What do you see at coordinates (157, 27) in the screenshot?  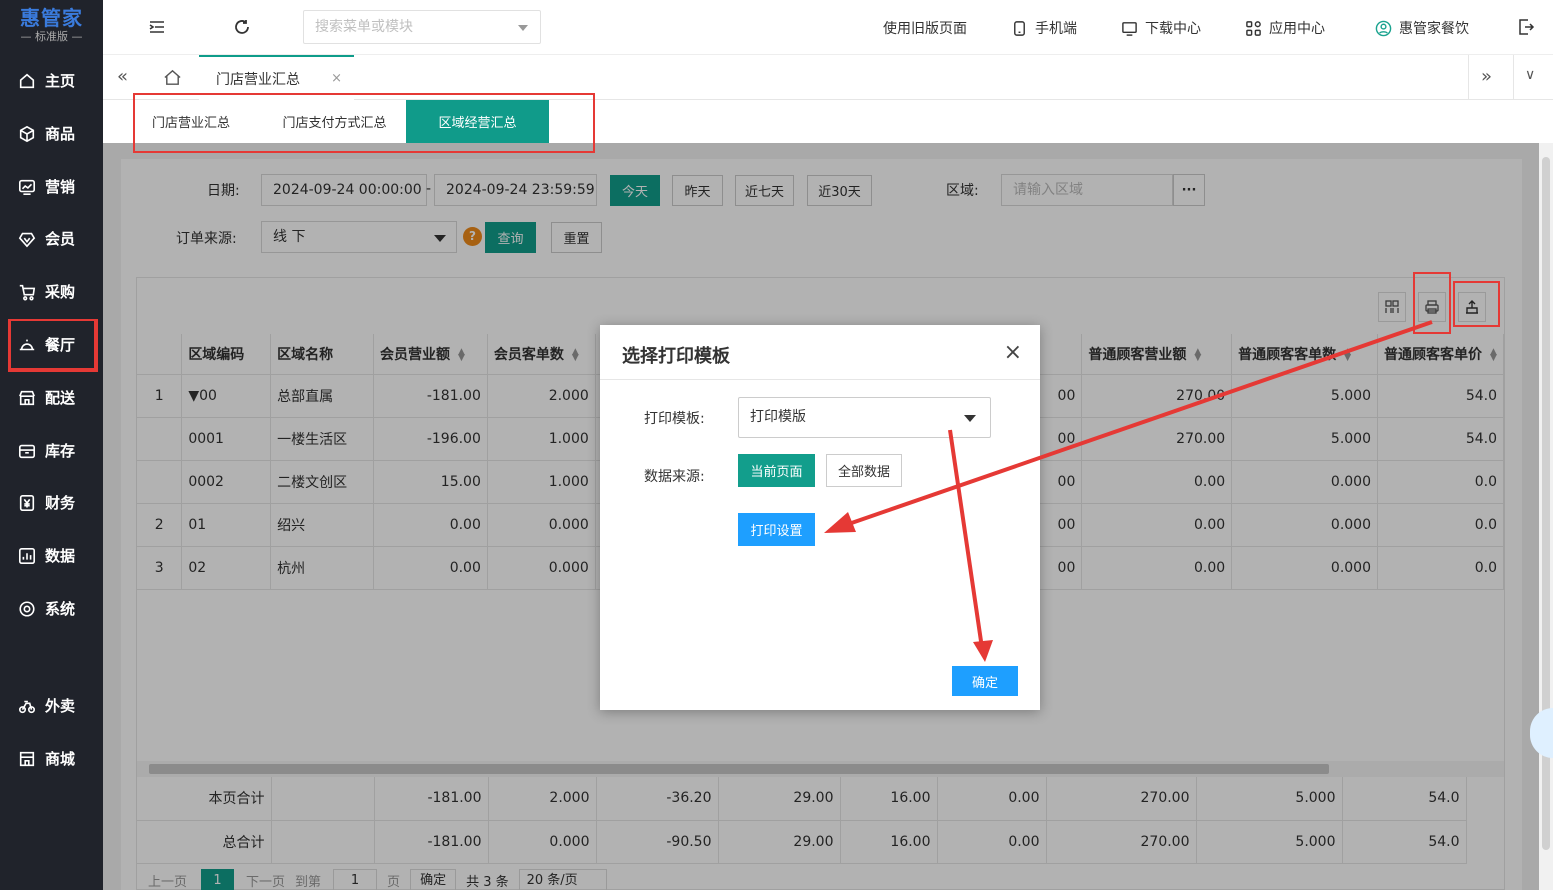 I see `menu-fold-icon` at bounding box center [157, 27].